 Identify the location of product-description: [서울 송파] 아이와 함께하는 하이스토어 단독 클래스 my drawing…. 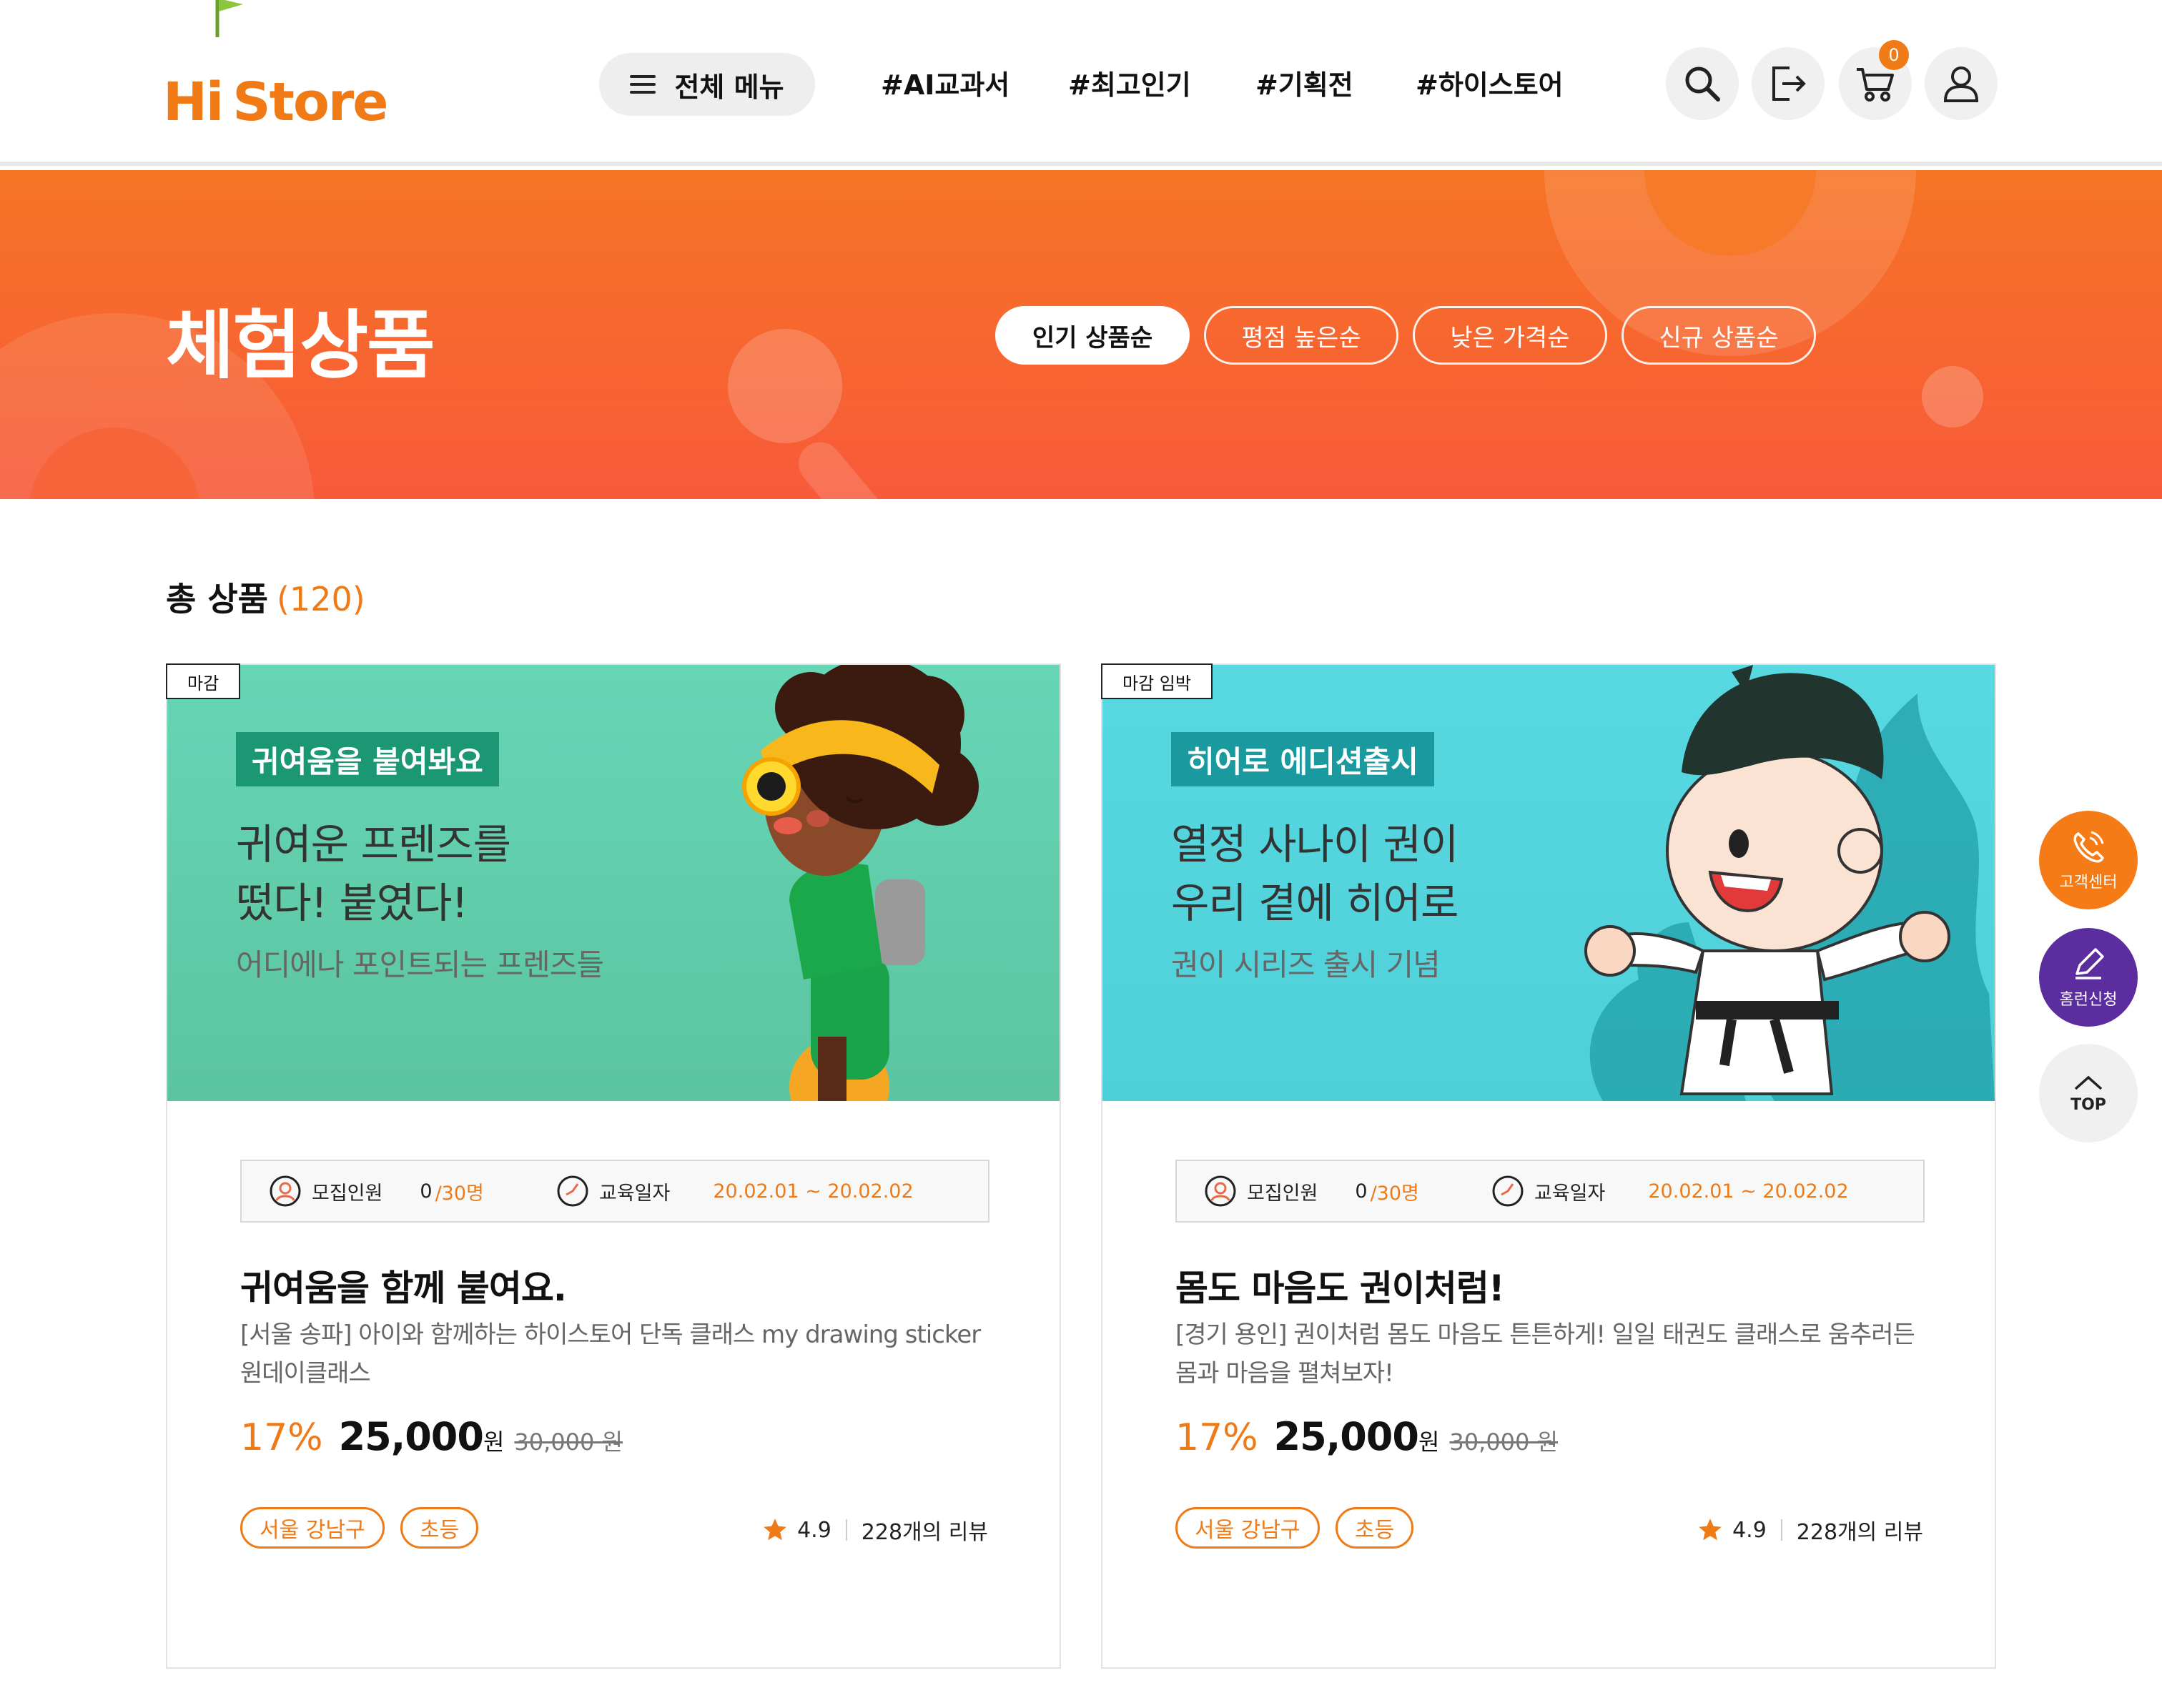
(610, 1354).